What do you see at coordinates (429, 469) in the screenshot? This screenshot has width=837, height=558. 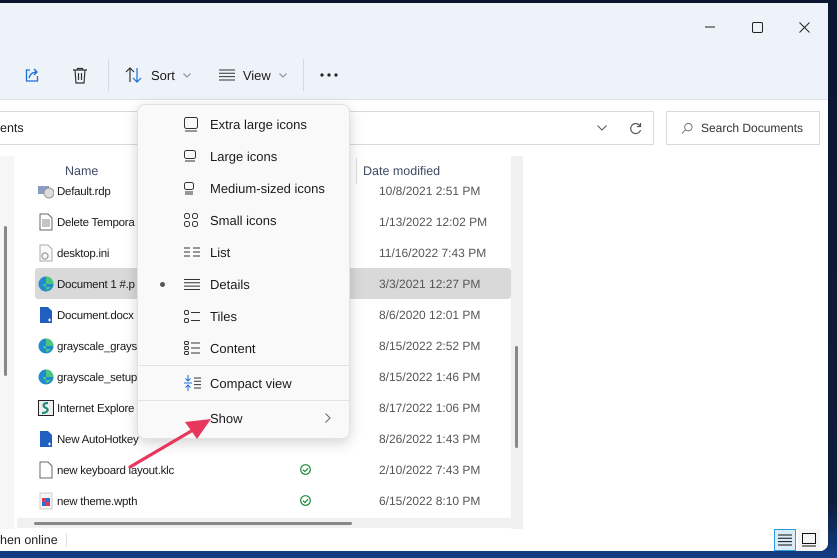 I see `date-modified: 2/10/2022 7:43 PM` at bounding box center [429, 469].